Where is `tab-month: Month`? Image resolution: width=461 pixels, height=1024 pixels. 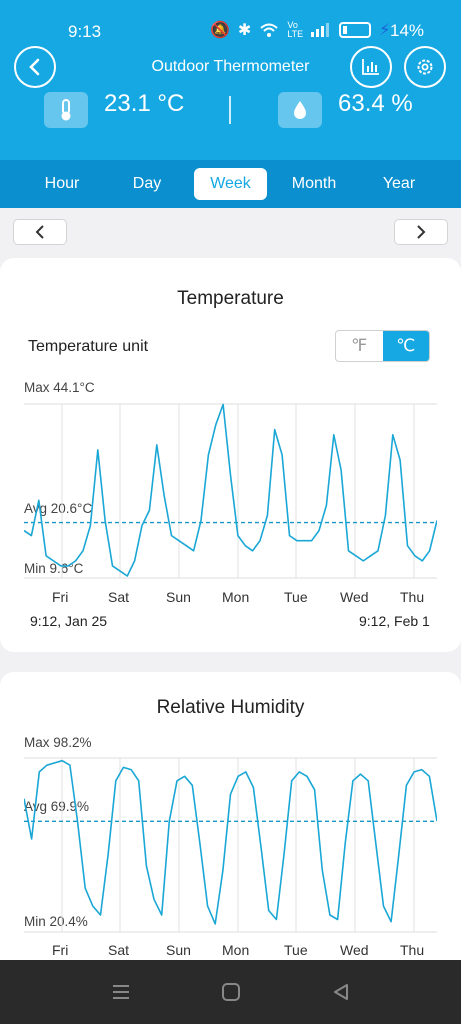 tab-month: Month is located at coordinates (314, 184).